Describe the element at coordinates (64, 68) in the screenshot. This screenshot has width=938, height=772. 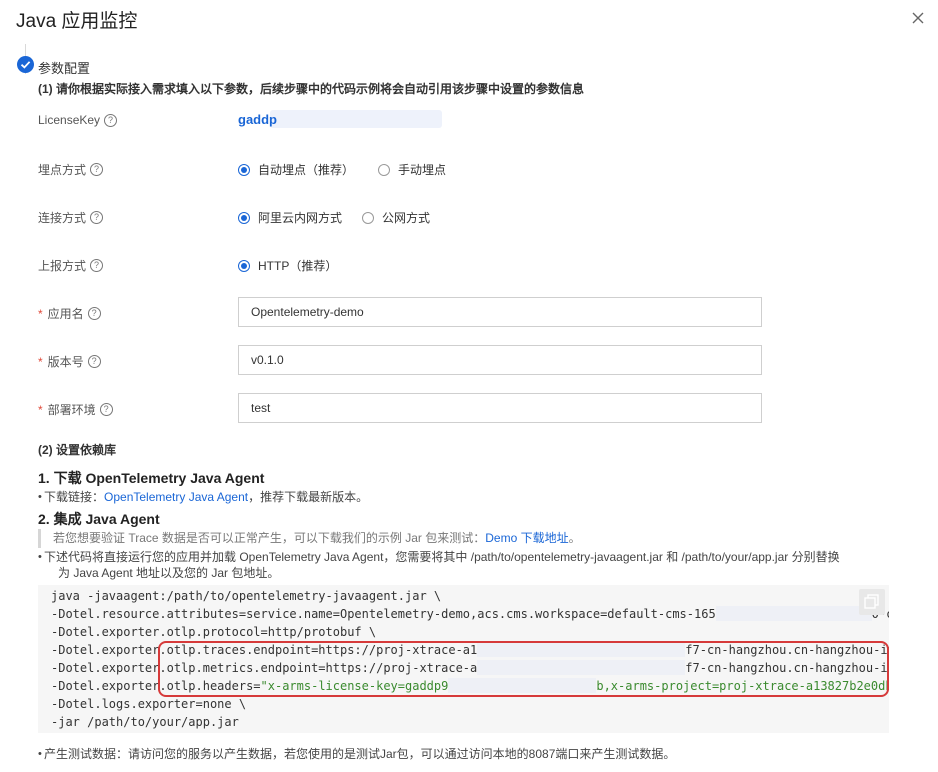
I see `step-title: 参数配置` at that location.